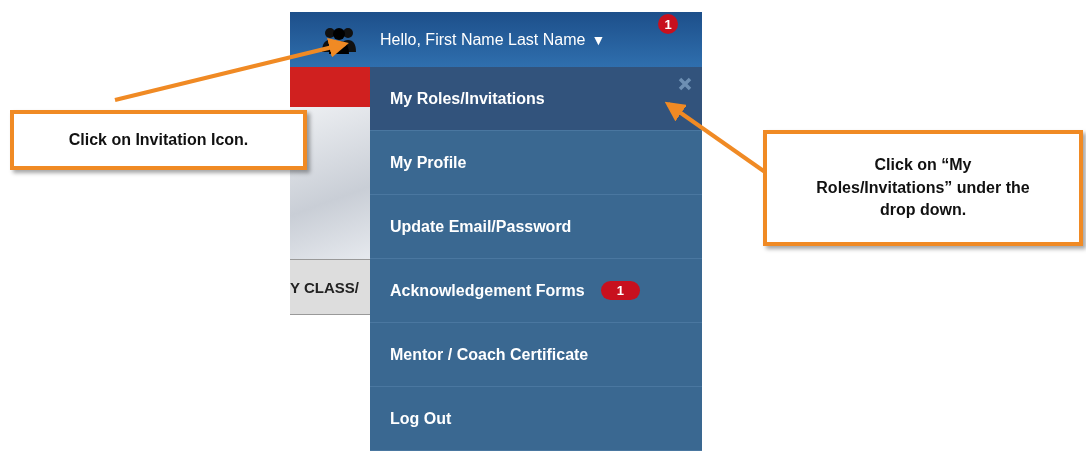 The height and width of the screenshot is (451, 1086). I want to click on menu-item: Update Email/Password, so click(536, 227).